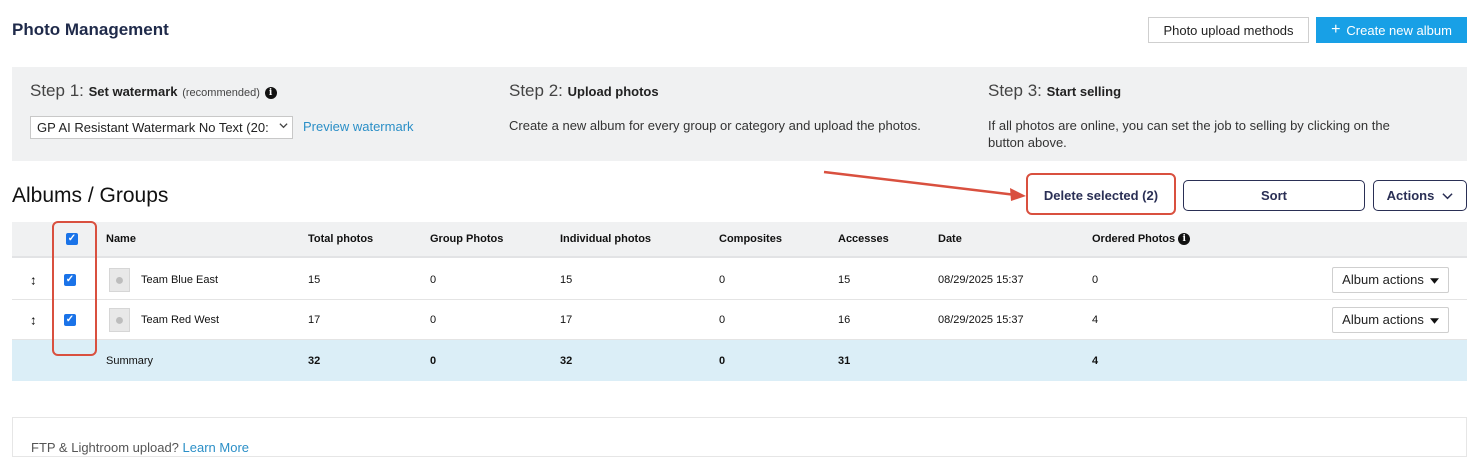 The height and width of the screenshot is (457, 1483). What do you see at coordinates (722, 360) in the screenshot?
I see `summary-composites: 0` at bounding box center [722, 360].